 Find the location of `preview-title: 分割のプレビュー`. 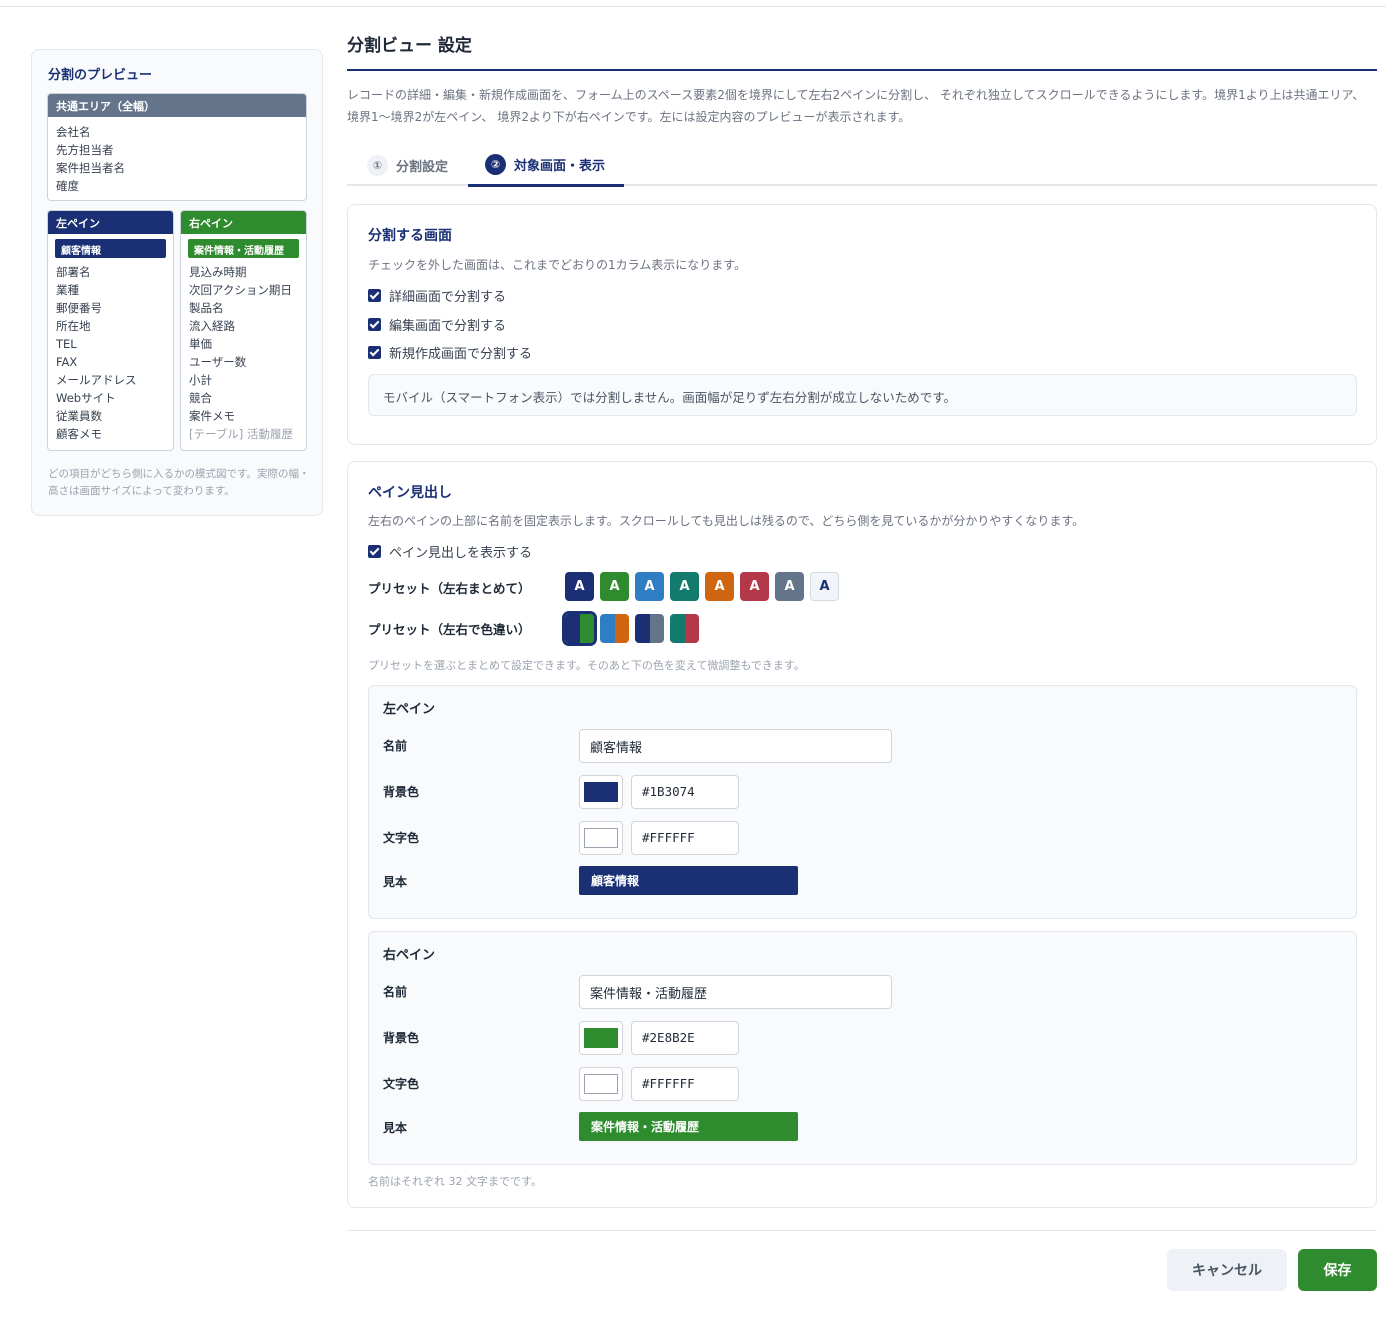

preview-title: 分割のプレビュー is located at coordinates (100, 75).